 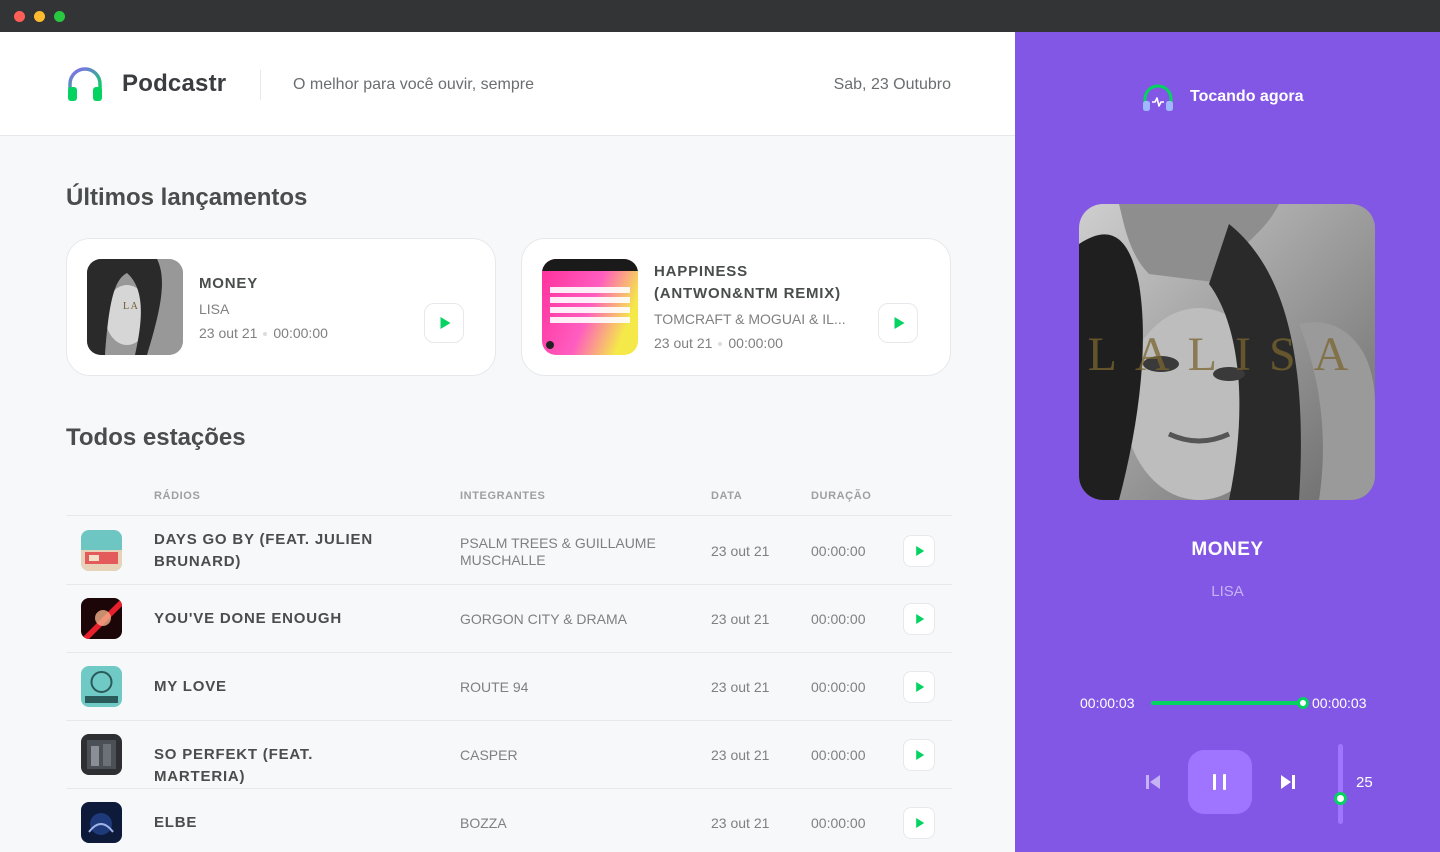 I want to click on track-title: YOU'VE DONE ENOUGH, so click(x=279, y=619).